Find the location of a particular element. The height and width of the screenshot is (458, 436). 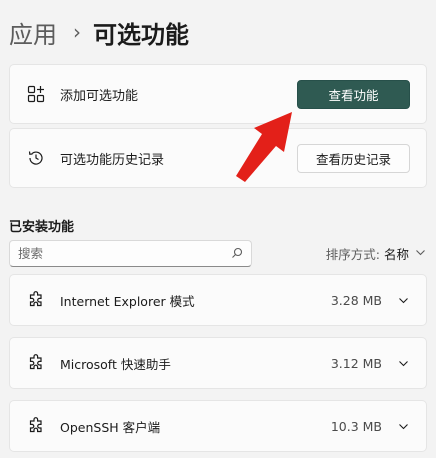

add-feature-card: 添加可选功能 查看功能 is located at coordinates (218, 94).